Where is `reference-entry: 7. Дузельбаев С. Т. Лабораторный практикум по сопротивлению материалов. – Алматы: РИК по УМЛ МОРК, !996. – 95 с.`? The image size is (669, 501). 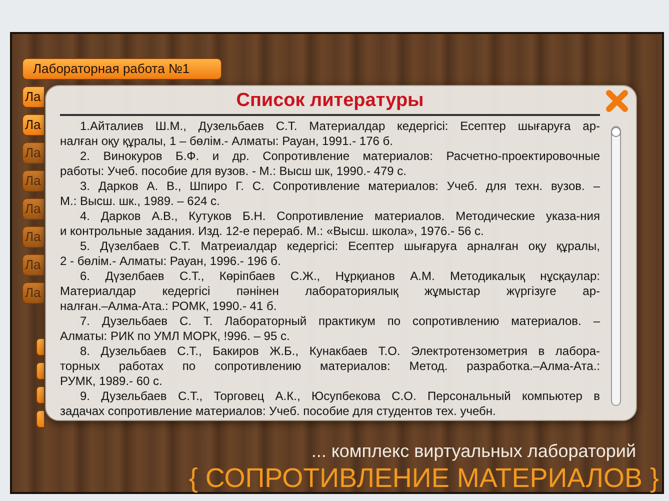
reference-entry: 7. Дузельбаев С. Т. Лабораторный практикум по сопротивлению материалов. – Алматы: РИК по УМЛ МОРК, !996. – 95 с. is located at coordinates (330, 329).